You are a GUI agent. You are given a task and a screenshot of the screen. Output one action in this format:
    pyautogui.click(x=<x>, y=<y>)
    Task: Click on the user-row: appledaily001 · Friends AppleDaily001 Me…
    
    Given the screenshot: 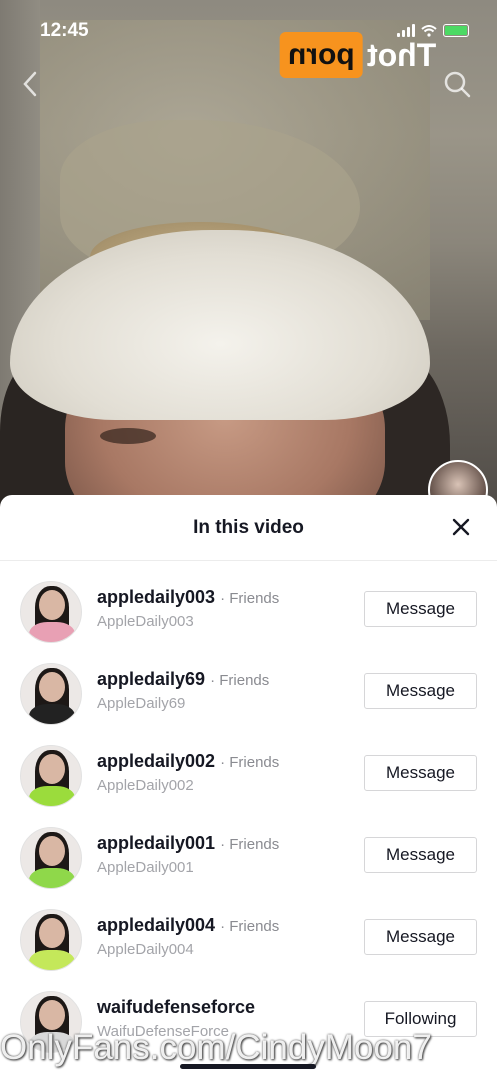 What is the action you would take?
    pyautogui.click(x=248, y=868)
    